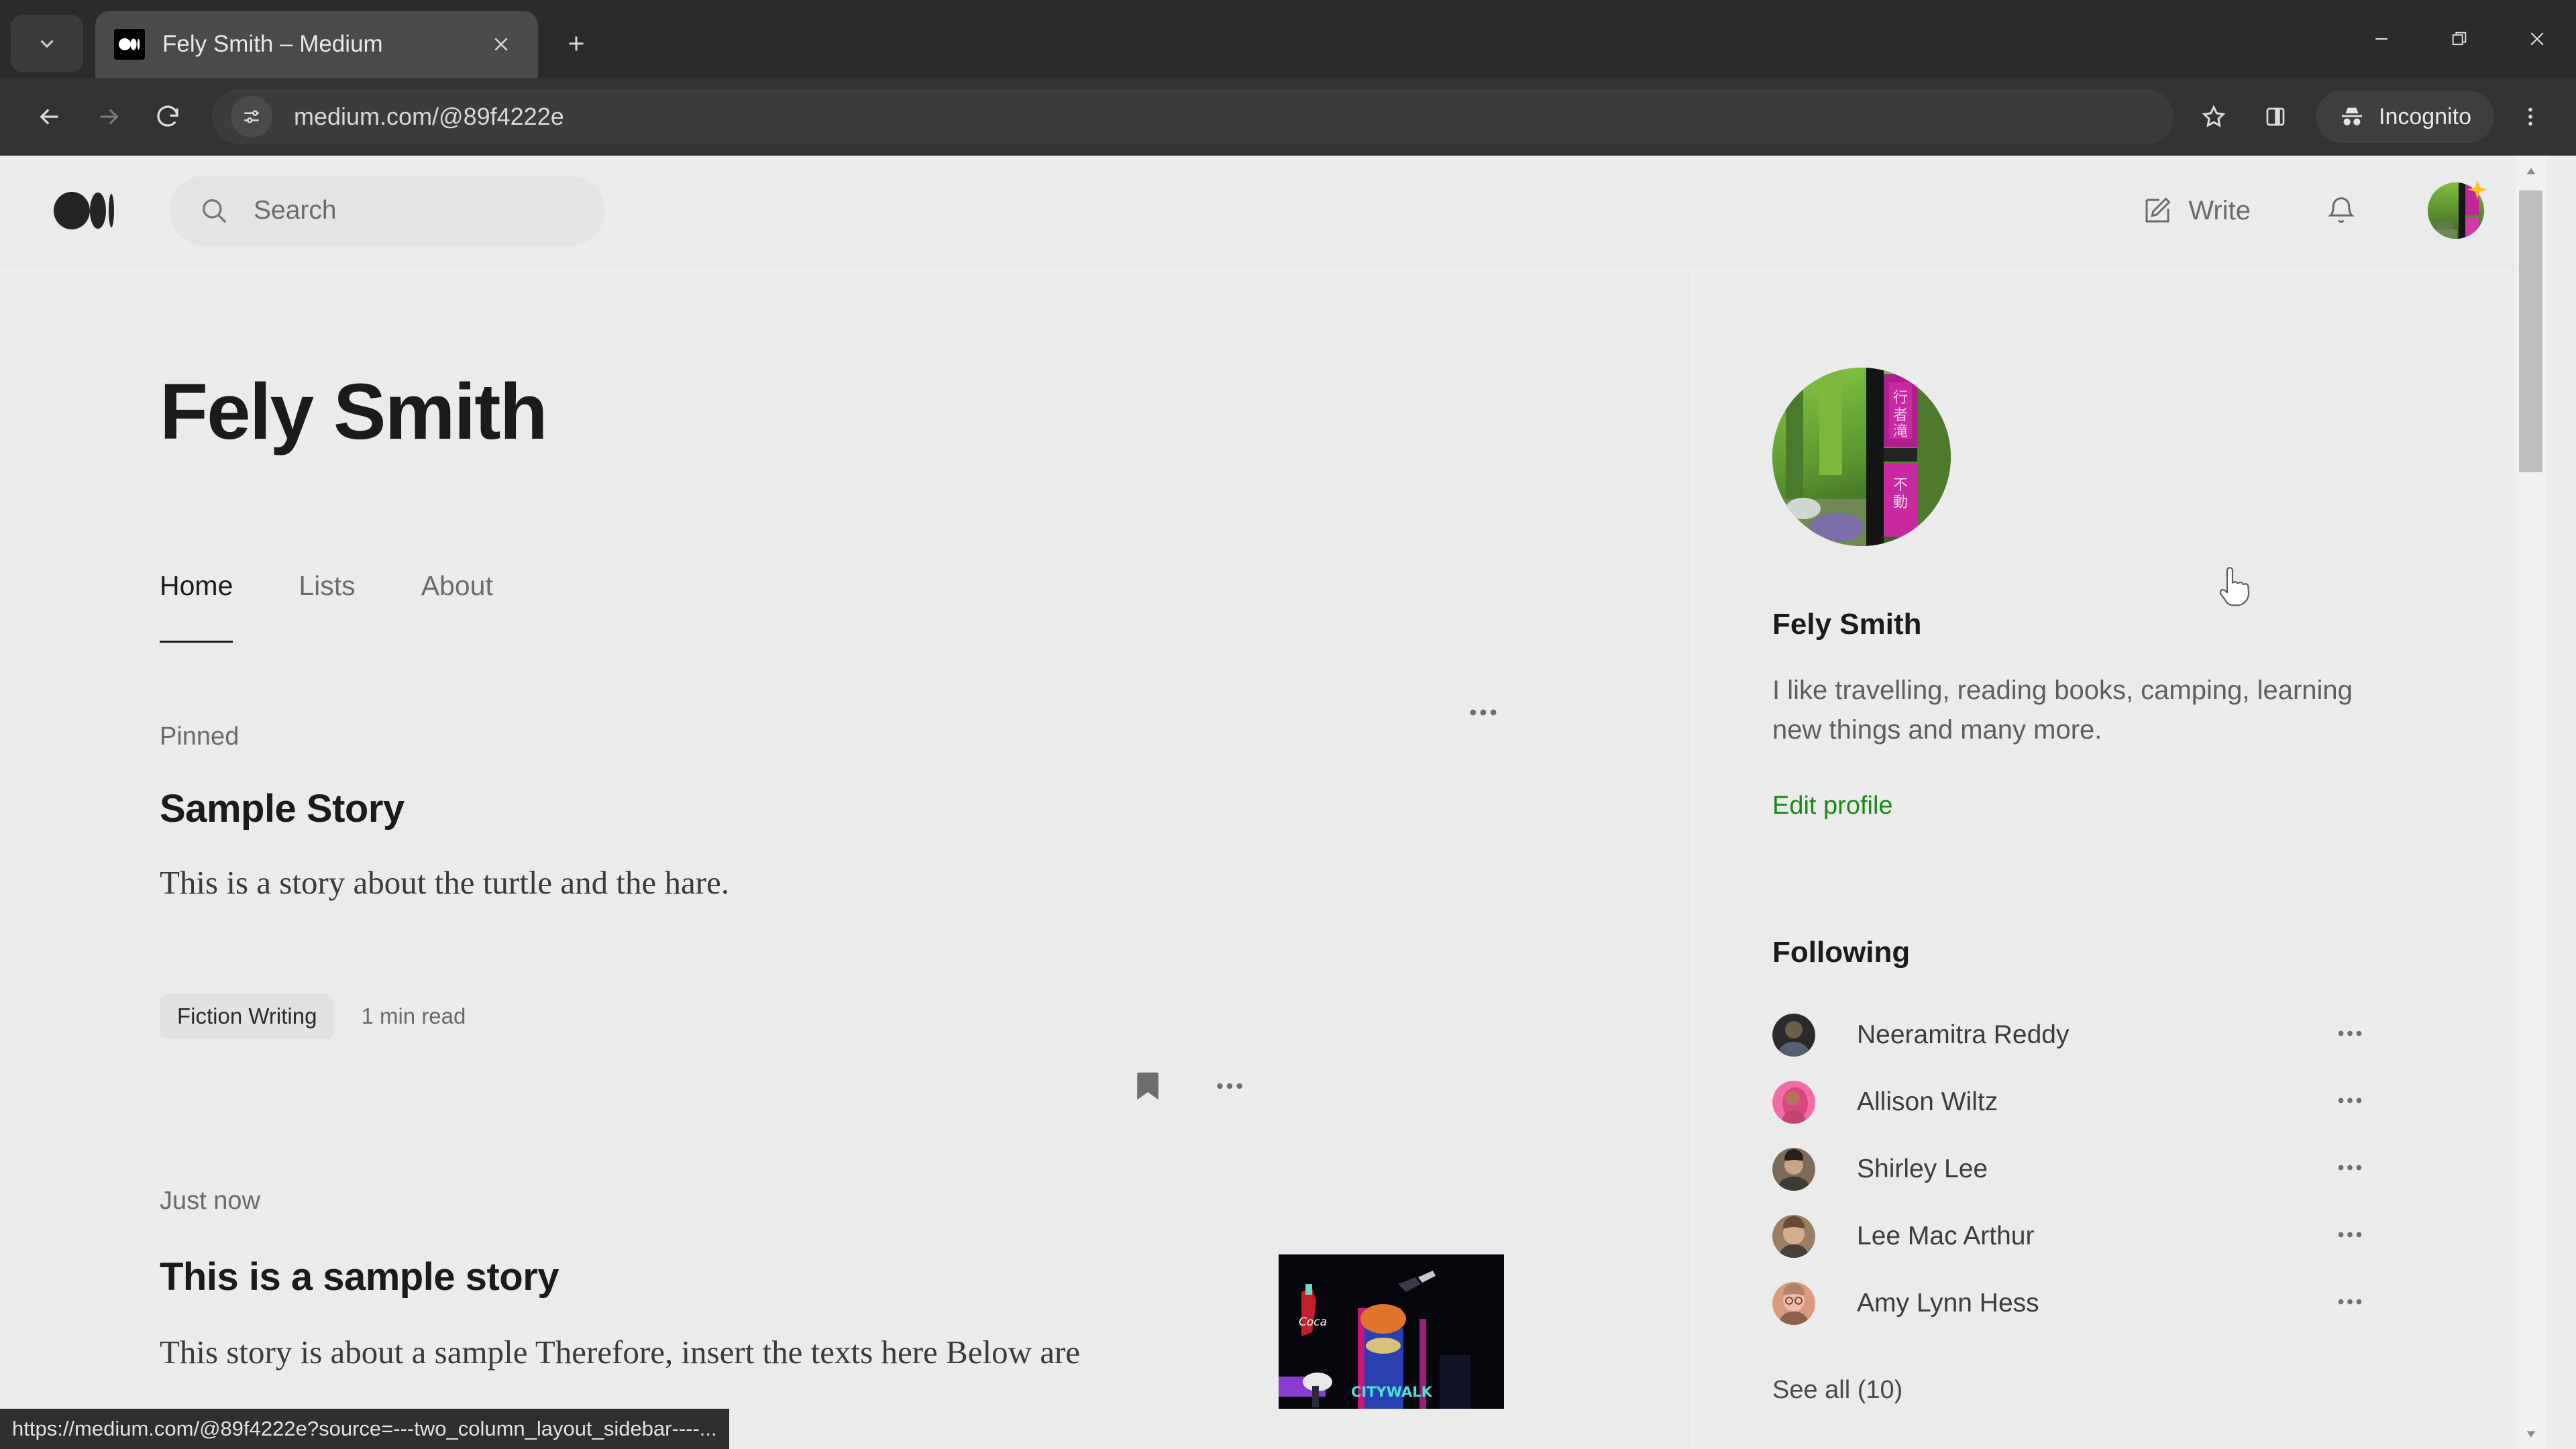 The width and height of the screenshot is (2576, 1449). I want to click on side-panel-icon, so click(2275, 116).